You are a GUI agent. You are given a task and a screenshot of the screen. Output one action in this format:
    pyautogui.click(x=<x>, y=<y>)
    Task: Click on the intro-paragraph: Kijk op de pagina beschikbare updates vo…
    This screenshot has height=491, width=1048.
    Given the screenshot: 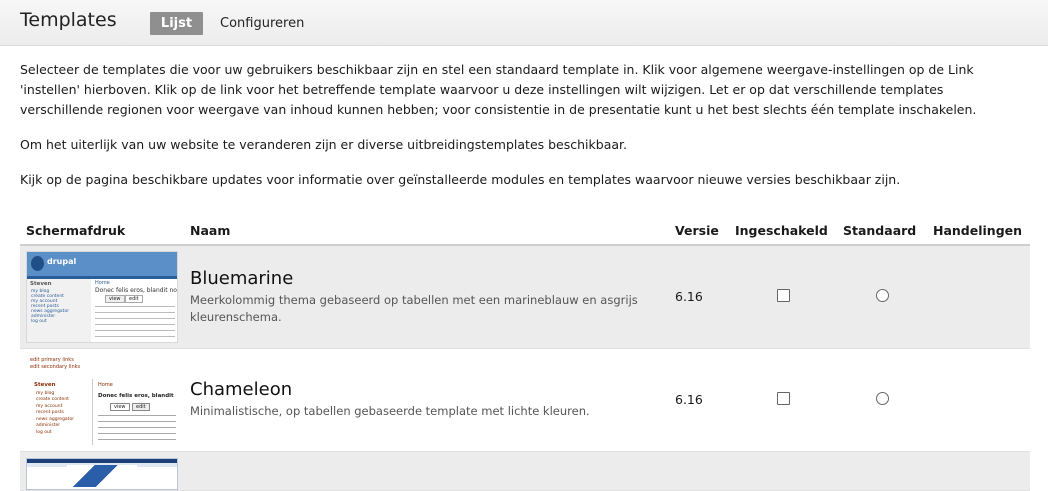 What is the action you would take?
    pyautogui.click(x=460, y=179)
    